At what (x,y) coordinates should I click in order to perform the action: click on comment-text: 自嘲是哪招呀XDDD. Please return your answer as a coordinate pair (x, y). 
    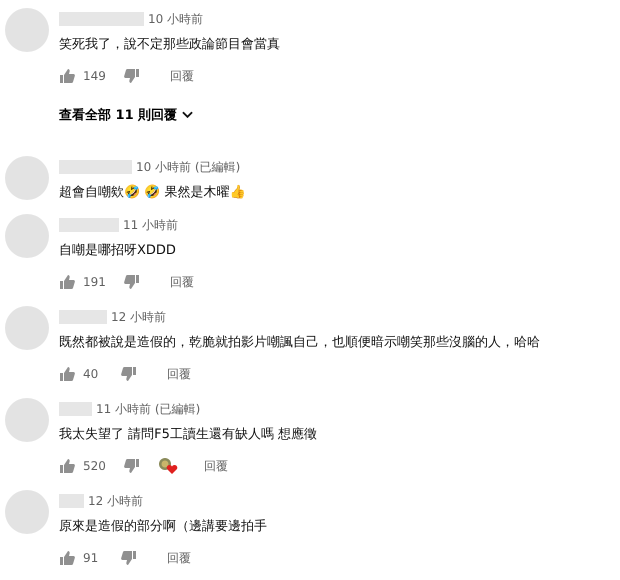
    Looking at the image, I should click on (118, 251).